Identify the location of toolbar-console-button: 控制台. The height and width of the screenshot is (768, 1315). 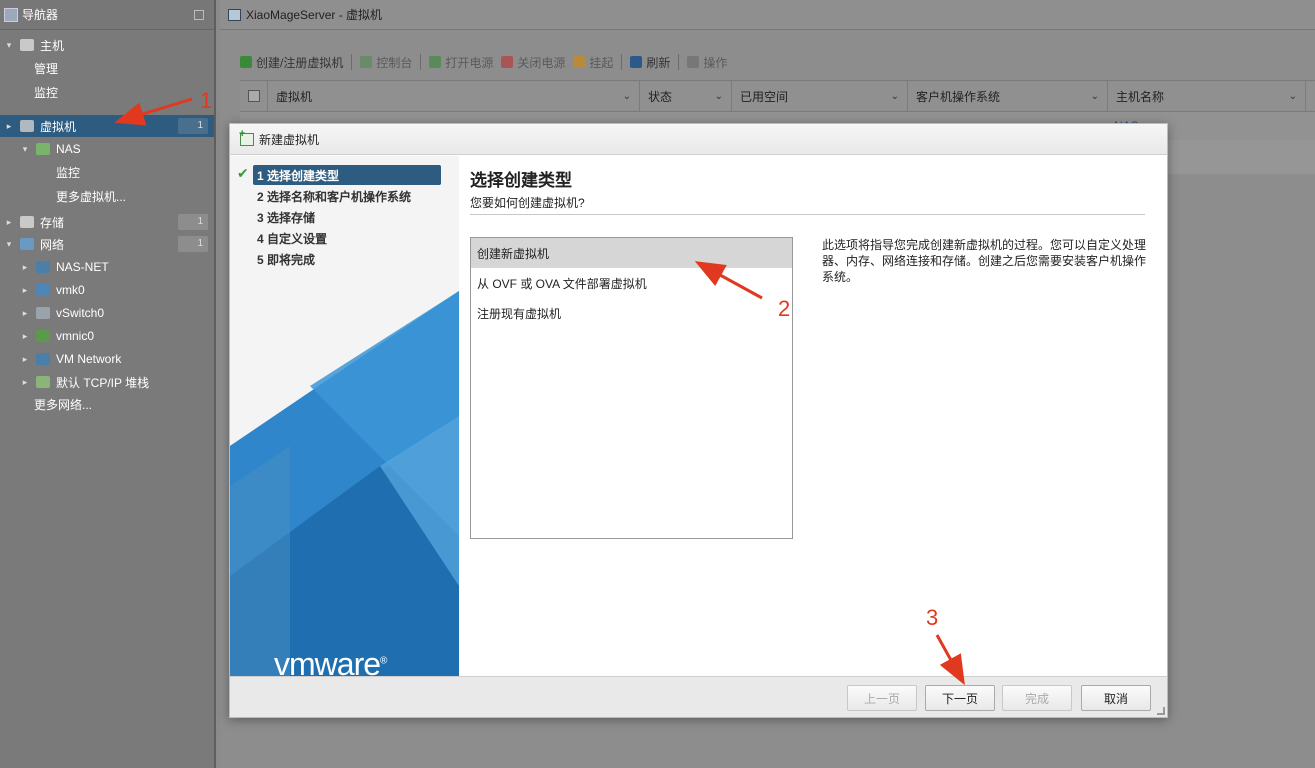
(386, 62).